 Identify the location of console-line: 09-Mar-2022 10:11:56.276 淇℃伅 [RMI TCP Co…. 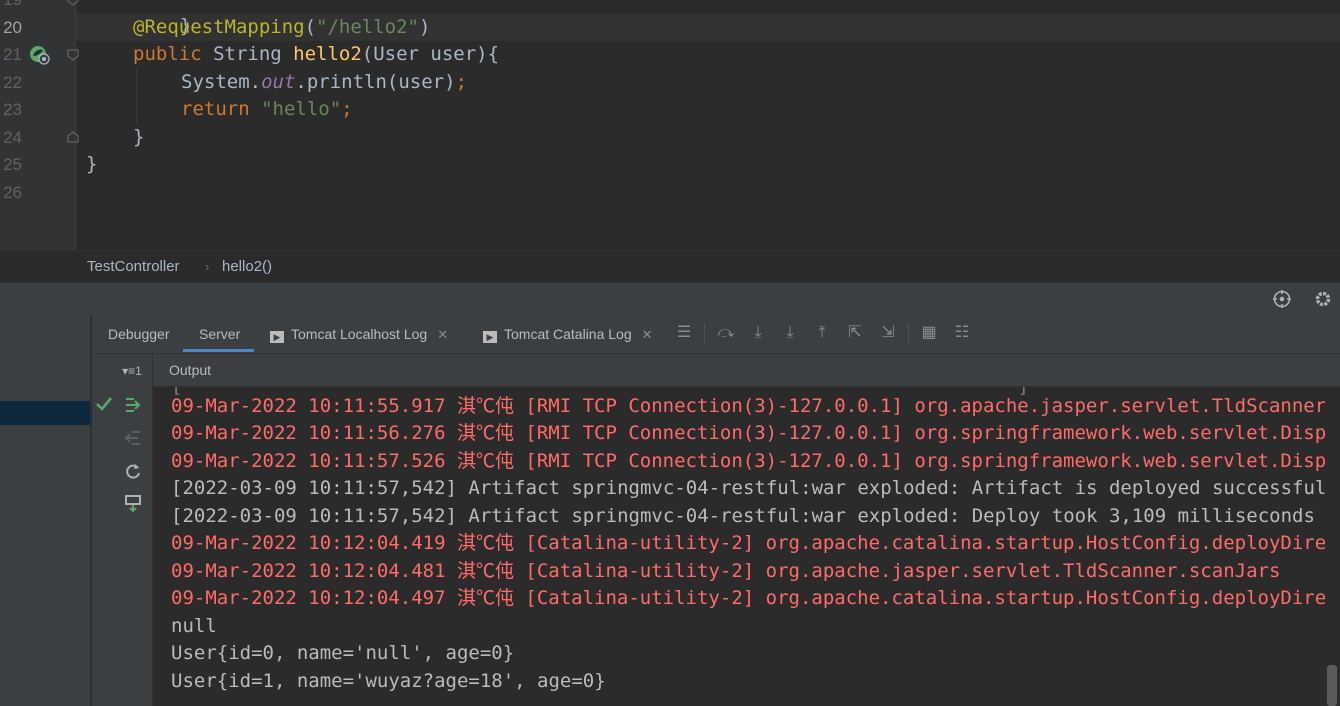
(748, 433).